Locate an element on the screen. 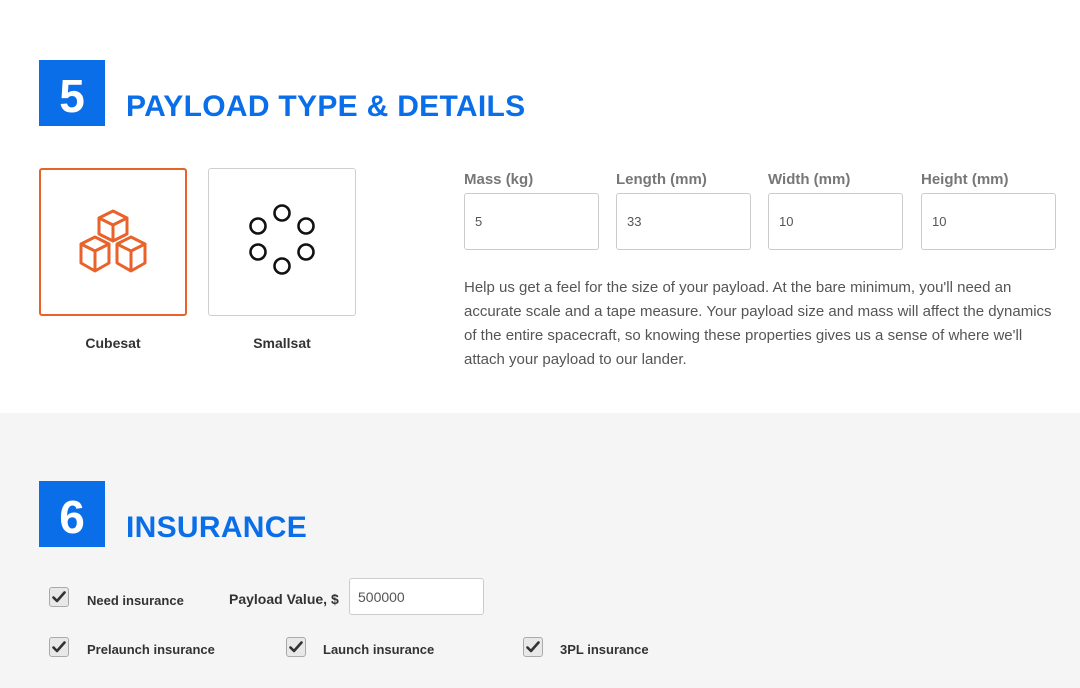  smallsat-option is located at coordinates (282, 242).